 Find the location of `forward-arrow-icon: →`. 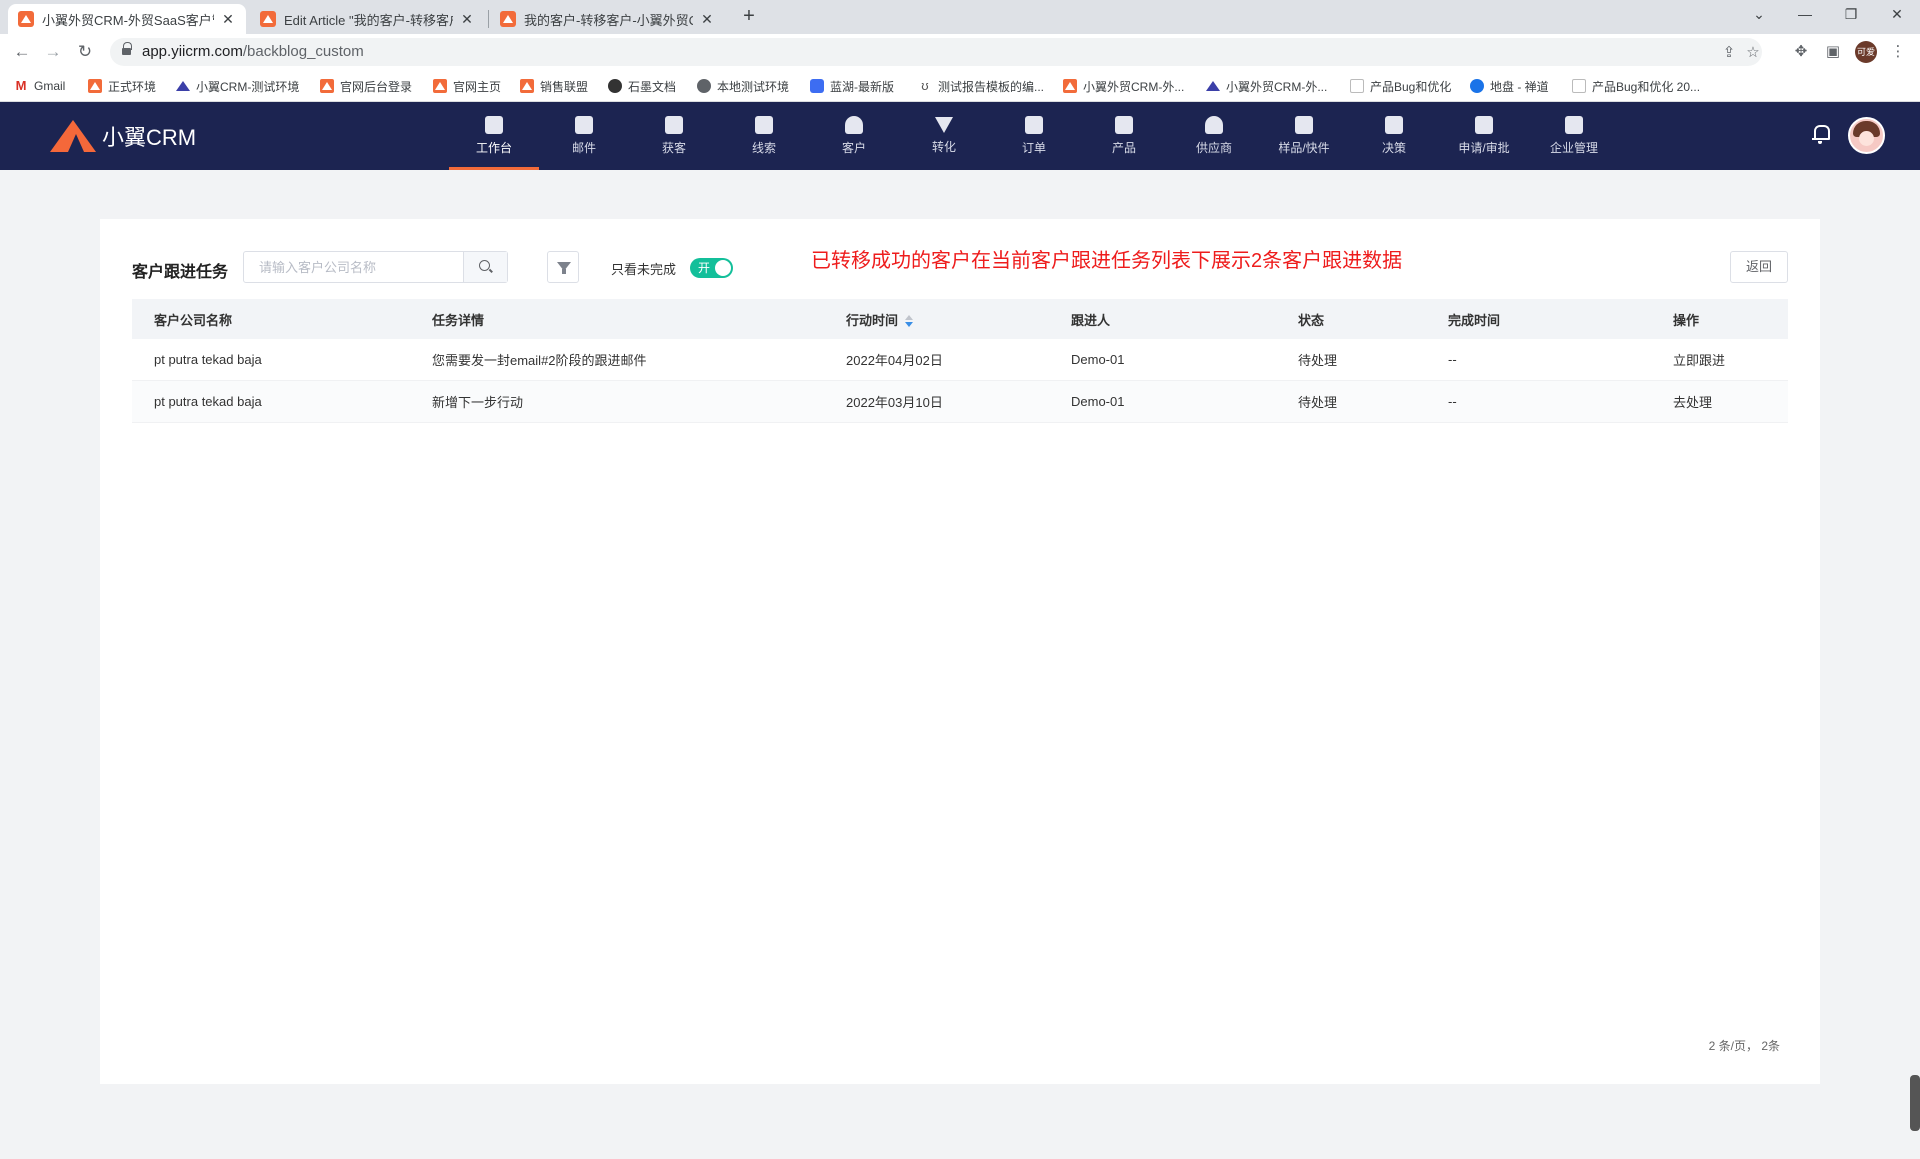

forward-arrow-icon: → is located at coordinates (53, 52).